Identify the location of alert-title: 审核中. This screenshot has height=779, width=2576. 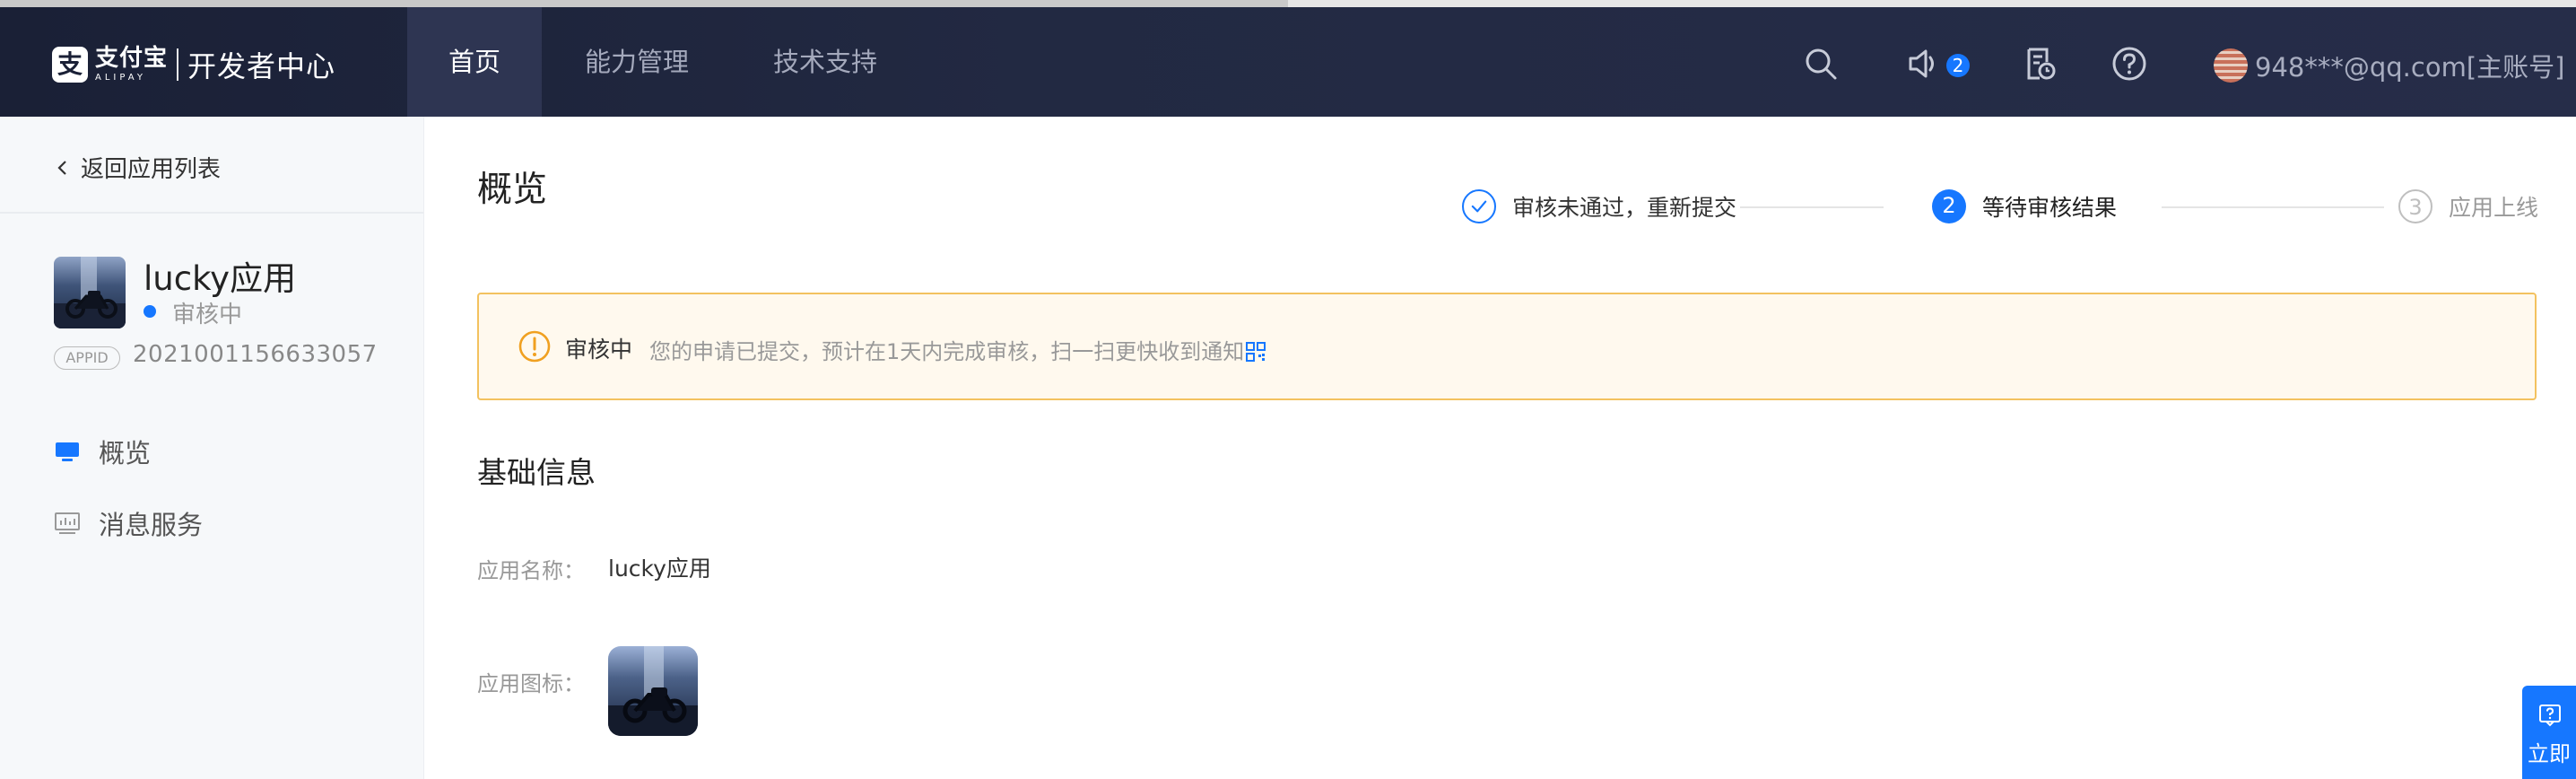
(599, 350).